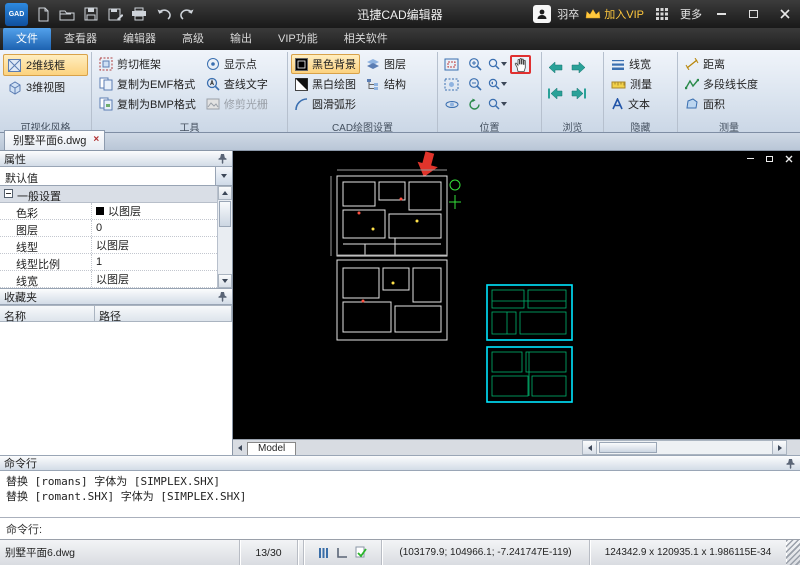  Describe the element at coordinates (108, 228) in the screenshot. I see `property-row-layer: 图层 0` at that location.